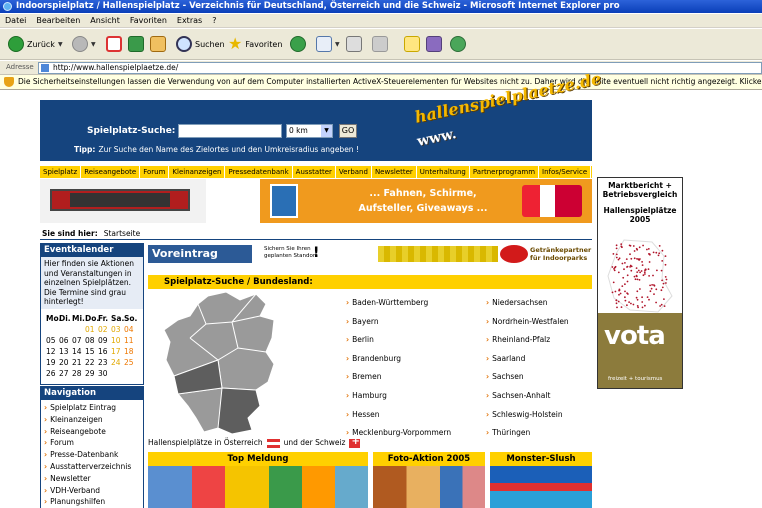 This screenshot has width=762, height=508. What do you see at coordinates (230, 131) in the screenshot?
I see `spielplatz-search-input` at bounding box center [230, 131].